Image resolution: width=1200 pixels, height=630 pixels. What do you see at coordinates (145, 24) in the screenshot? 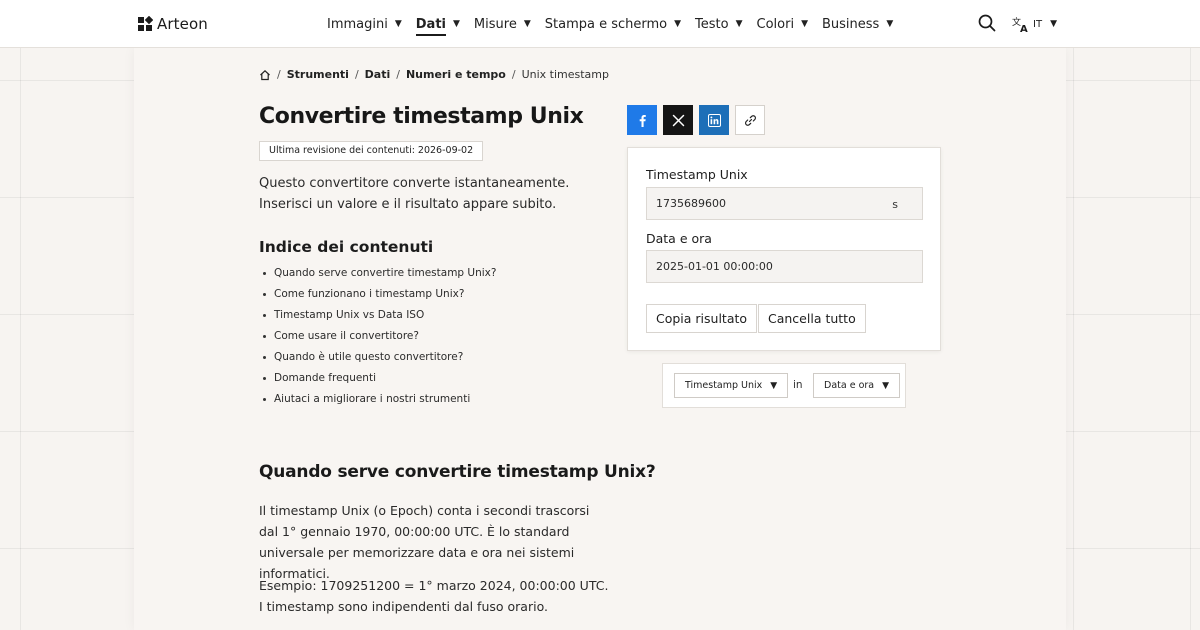
I see `logo-icon` at bounding box center [145, 24].